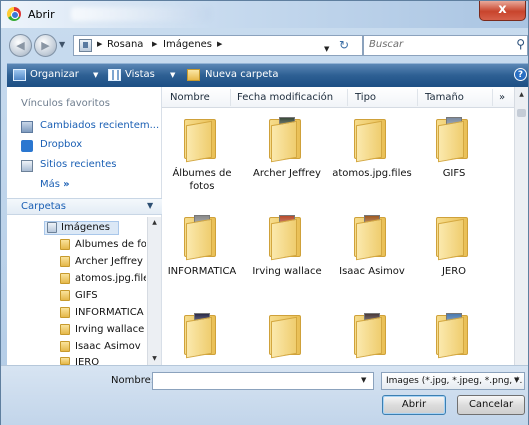  I want to click on cancel-button: Cancelar, so click(491, 405).